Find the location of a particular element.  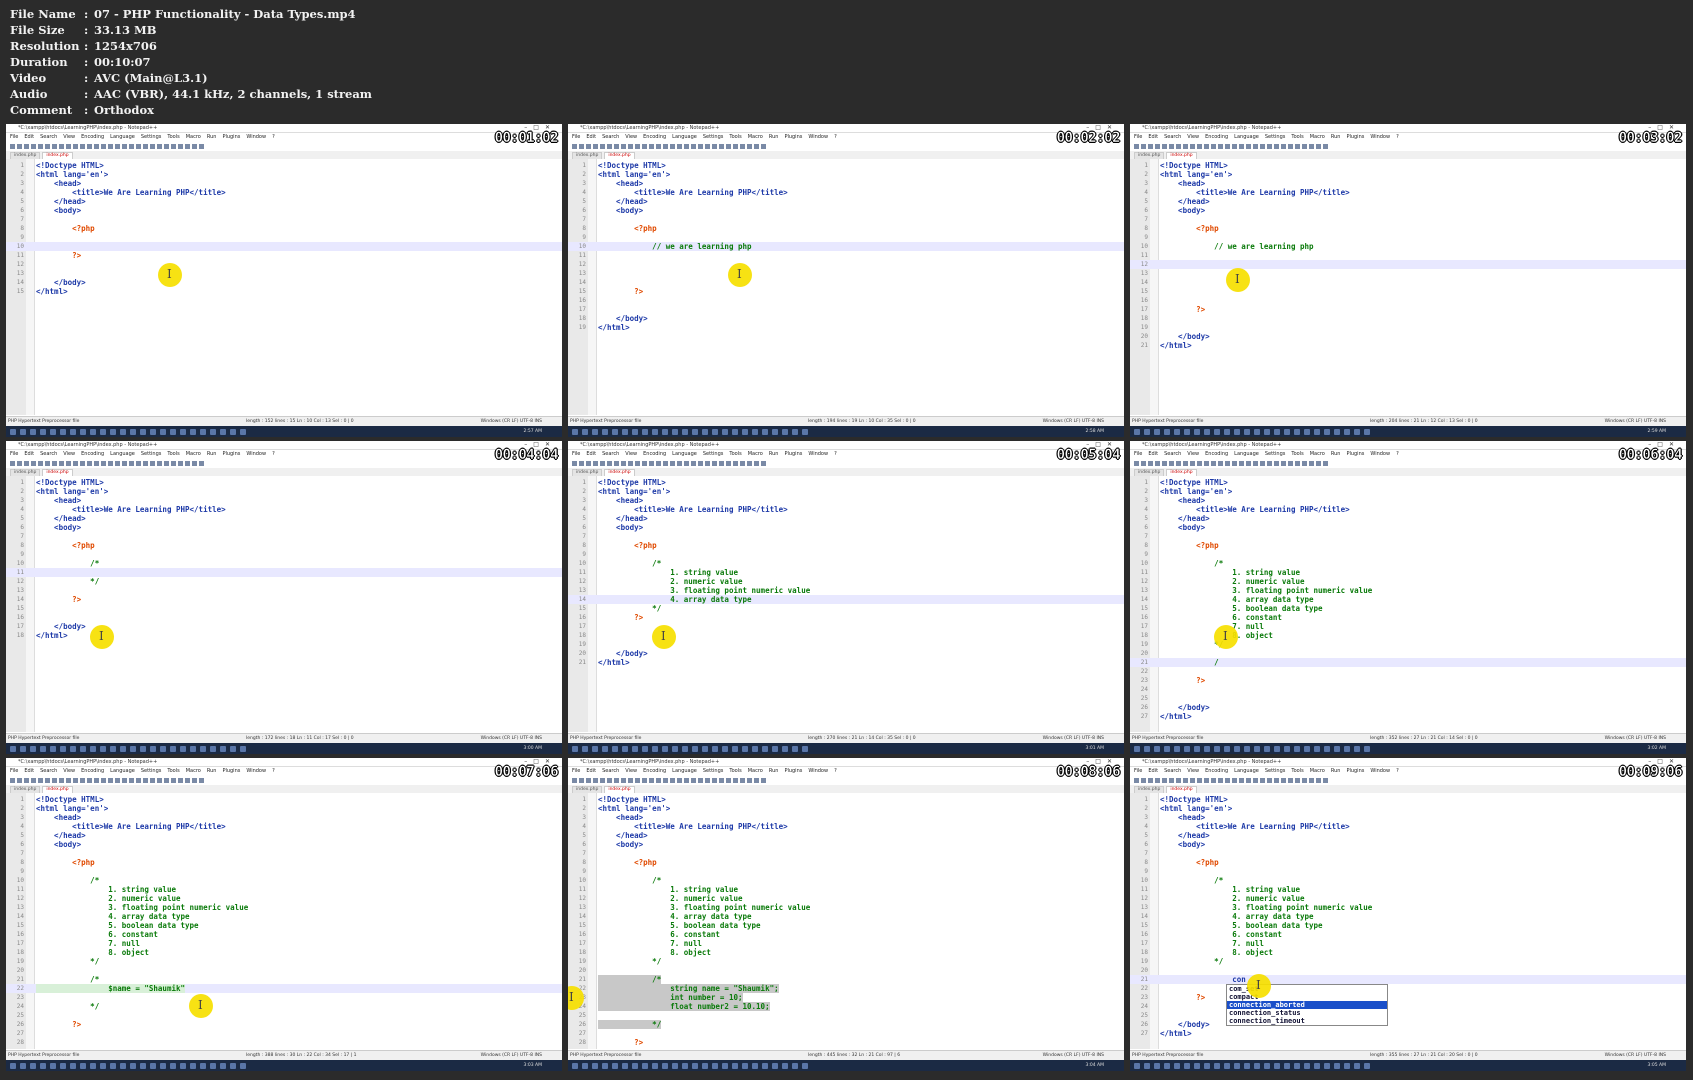

code-line: 21 /* is located at coordinates (284, 979).